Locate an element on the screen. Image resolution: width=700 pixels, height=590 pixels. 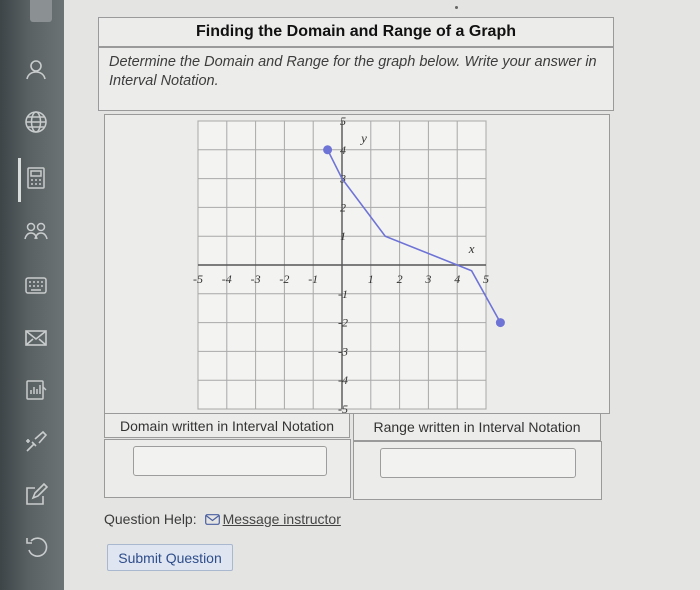
y-tick-label: -2 is located at coordinates (343, 323).